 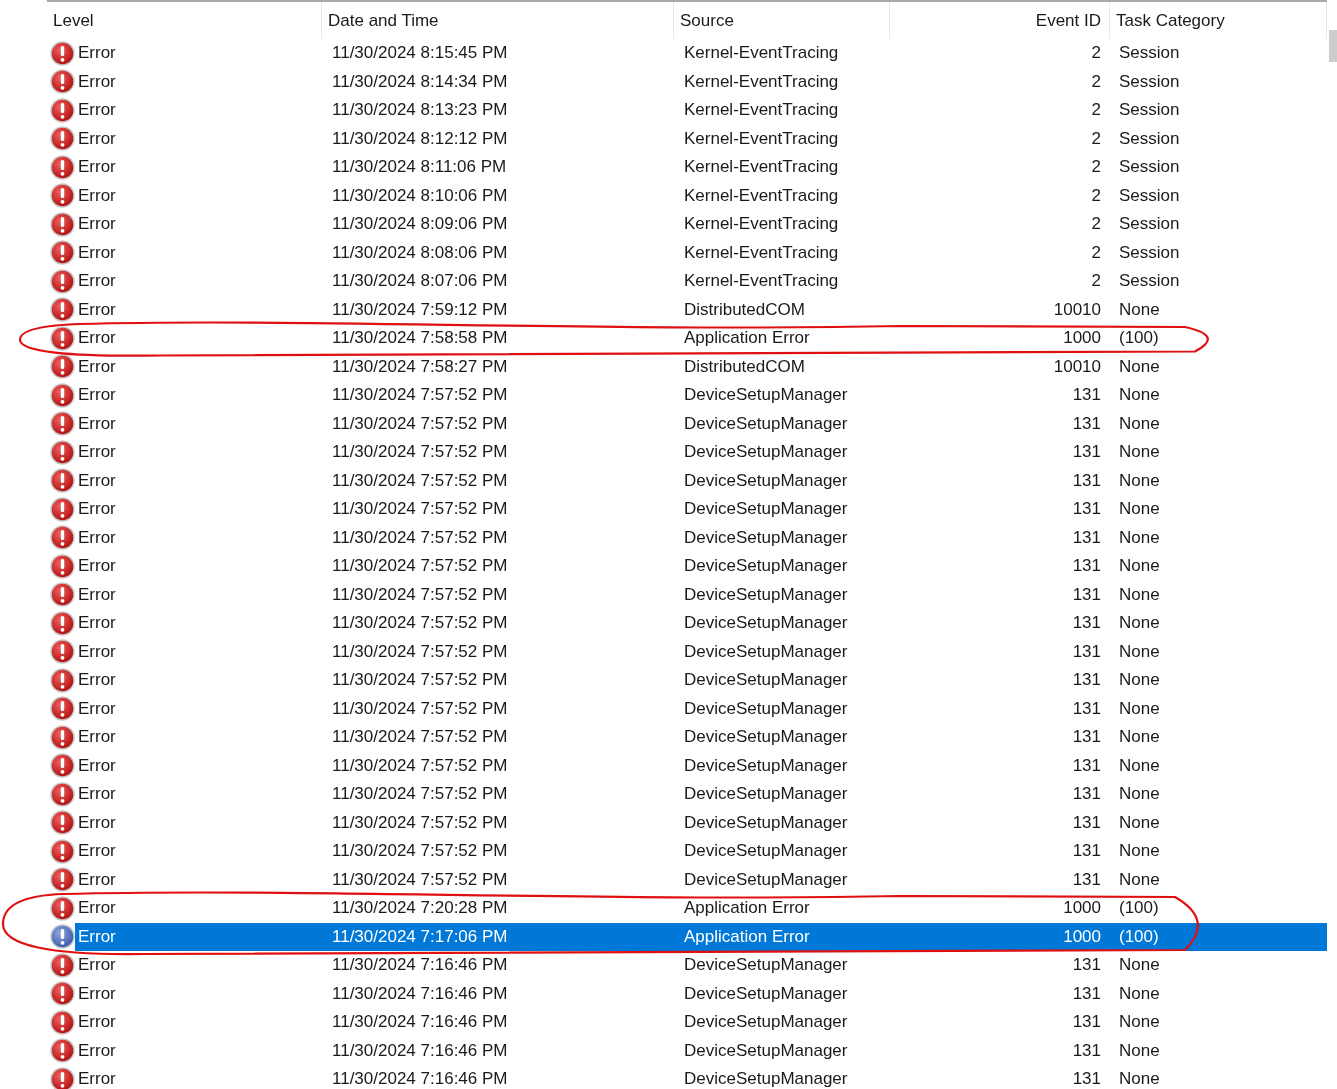 What do you see at coordinates (420, 1022) in the screenshot?
I see `date-cell-text: 11/30/2024 7:16:46 PM` at bounding box center [420, 1022].